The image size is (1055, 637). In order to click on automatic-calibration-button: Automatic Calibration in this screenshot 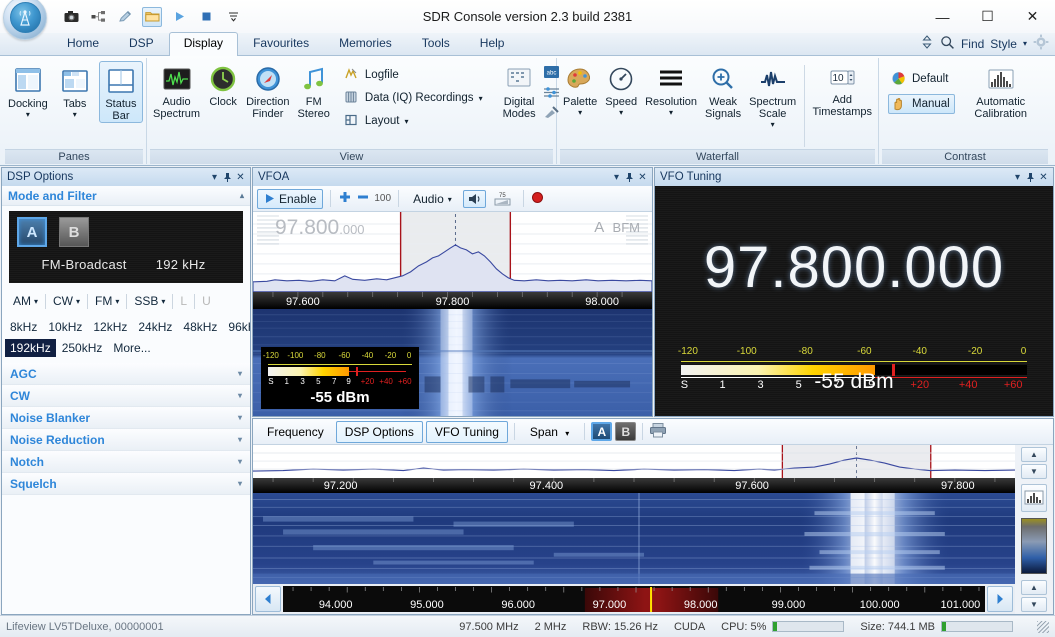, I will do `click(1001, 91)`.